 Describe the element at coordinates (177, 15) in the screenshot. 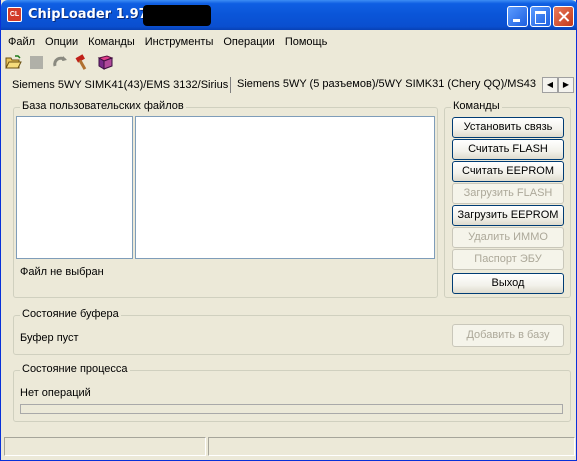

I see `redacted-title-area` at that location.